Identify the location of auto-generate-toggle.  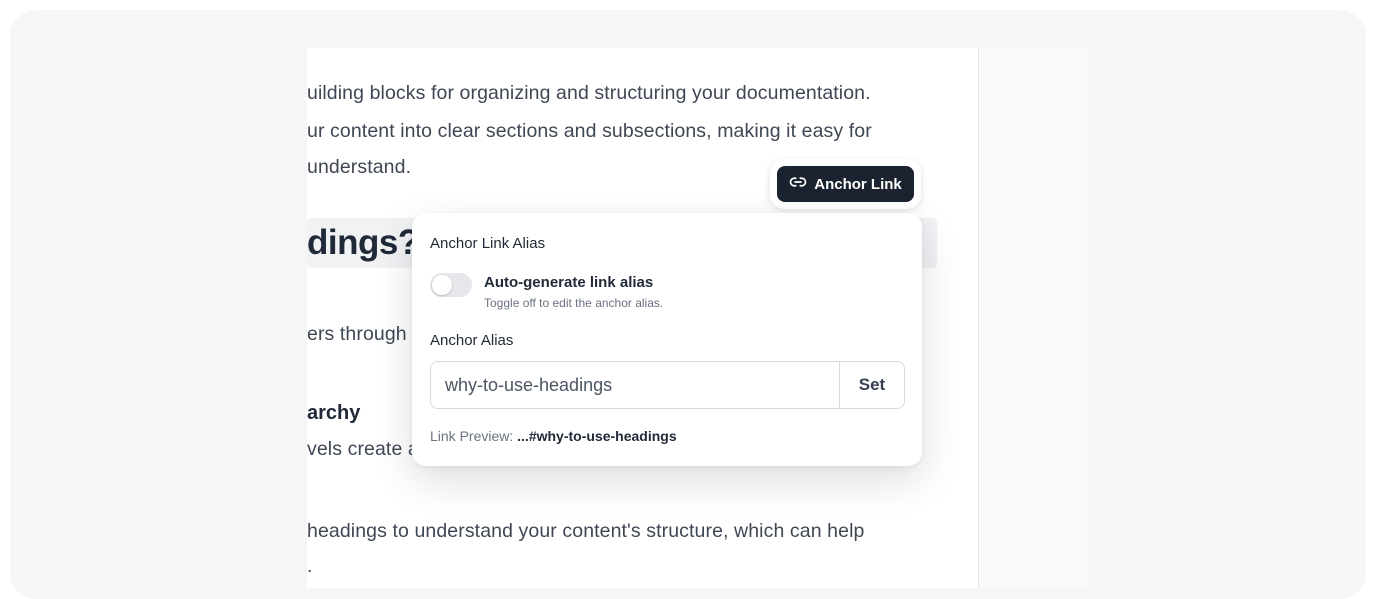
(451, 285).